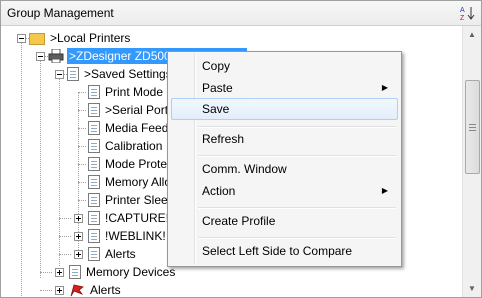 The height and width of the screenshot is (298, 482). I want to click on tree-node-label: Media Feed, so click(137, 128).